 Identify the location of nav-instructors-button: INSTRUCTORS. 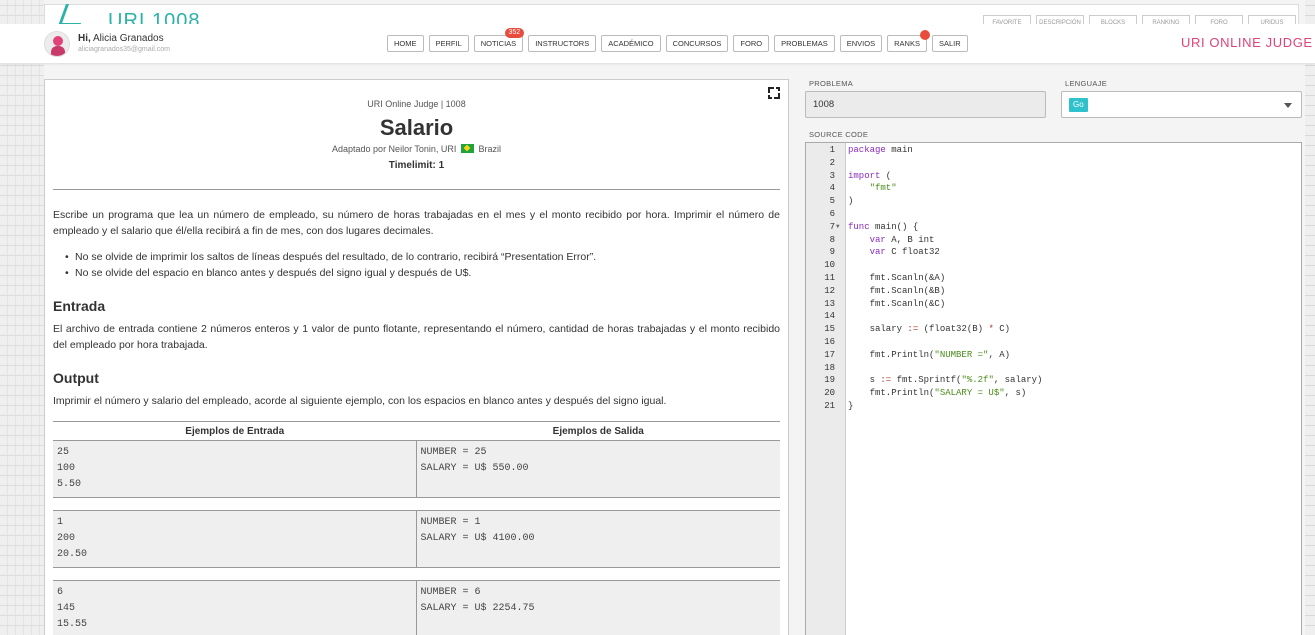
(562, 43).